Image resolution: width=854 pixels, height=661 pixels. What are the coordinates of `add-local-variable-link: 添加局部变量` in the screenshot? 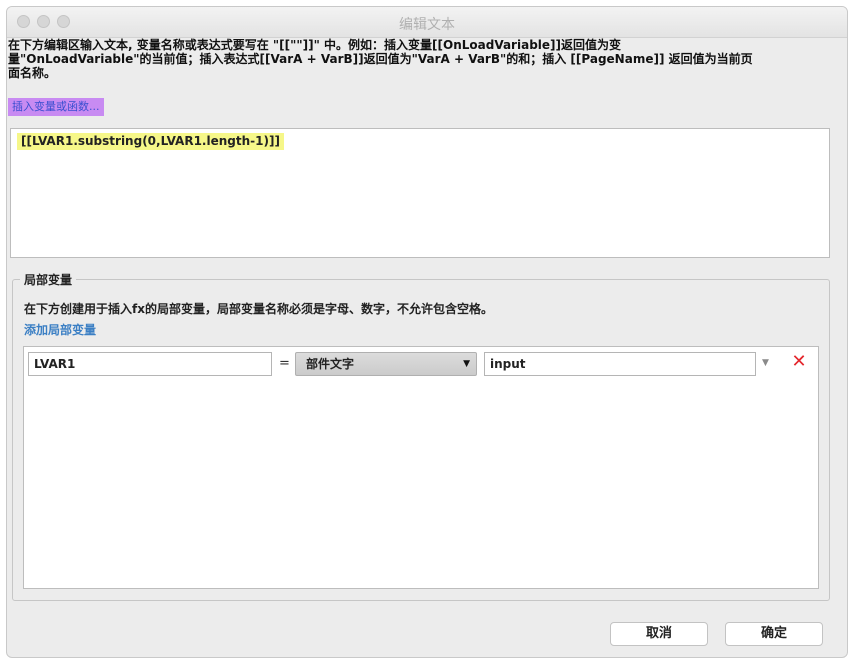 It's located at (60, 329).